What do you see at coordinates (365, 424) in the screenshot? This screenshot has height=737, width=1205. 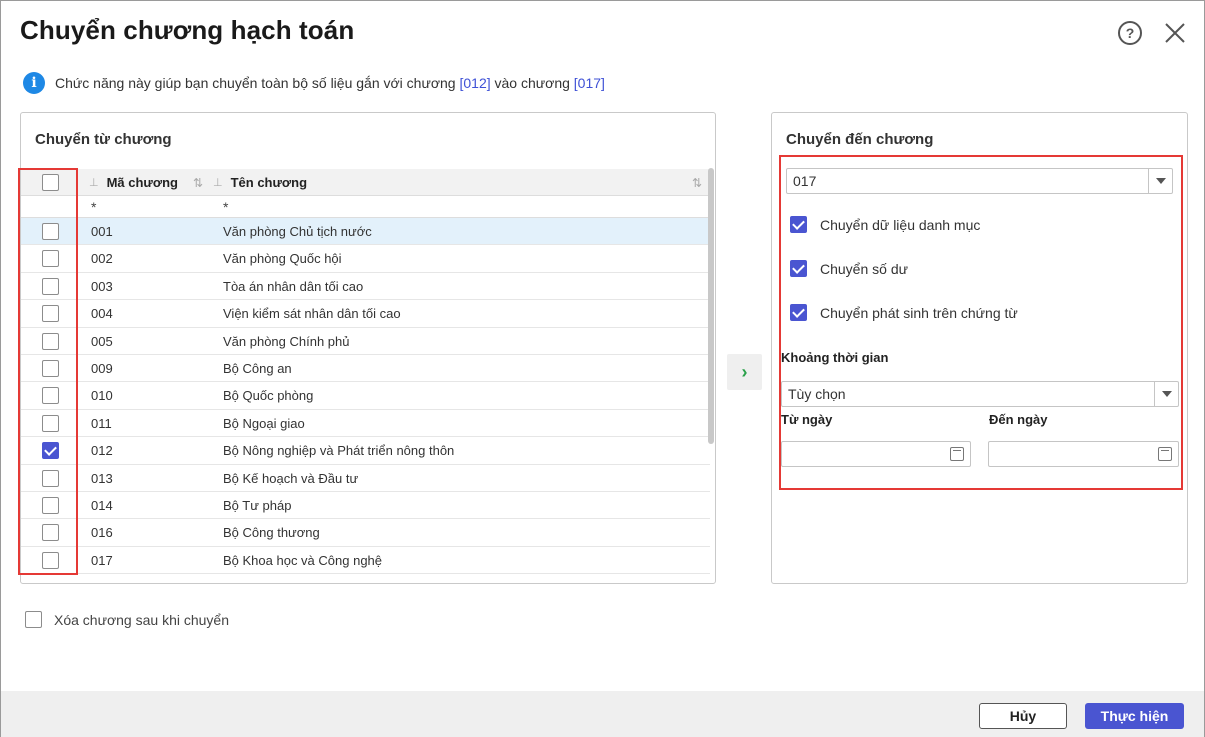 I see `table-row: 011 Bộ Ngoại giao` at bounding box center [365, 424].